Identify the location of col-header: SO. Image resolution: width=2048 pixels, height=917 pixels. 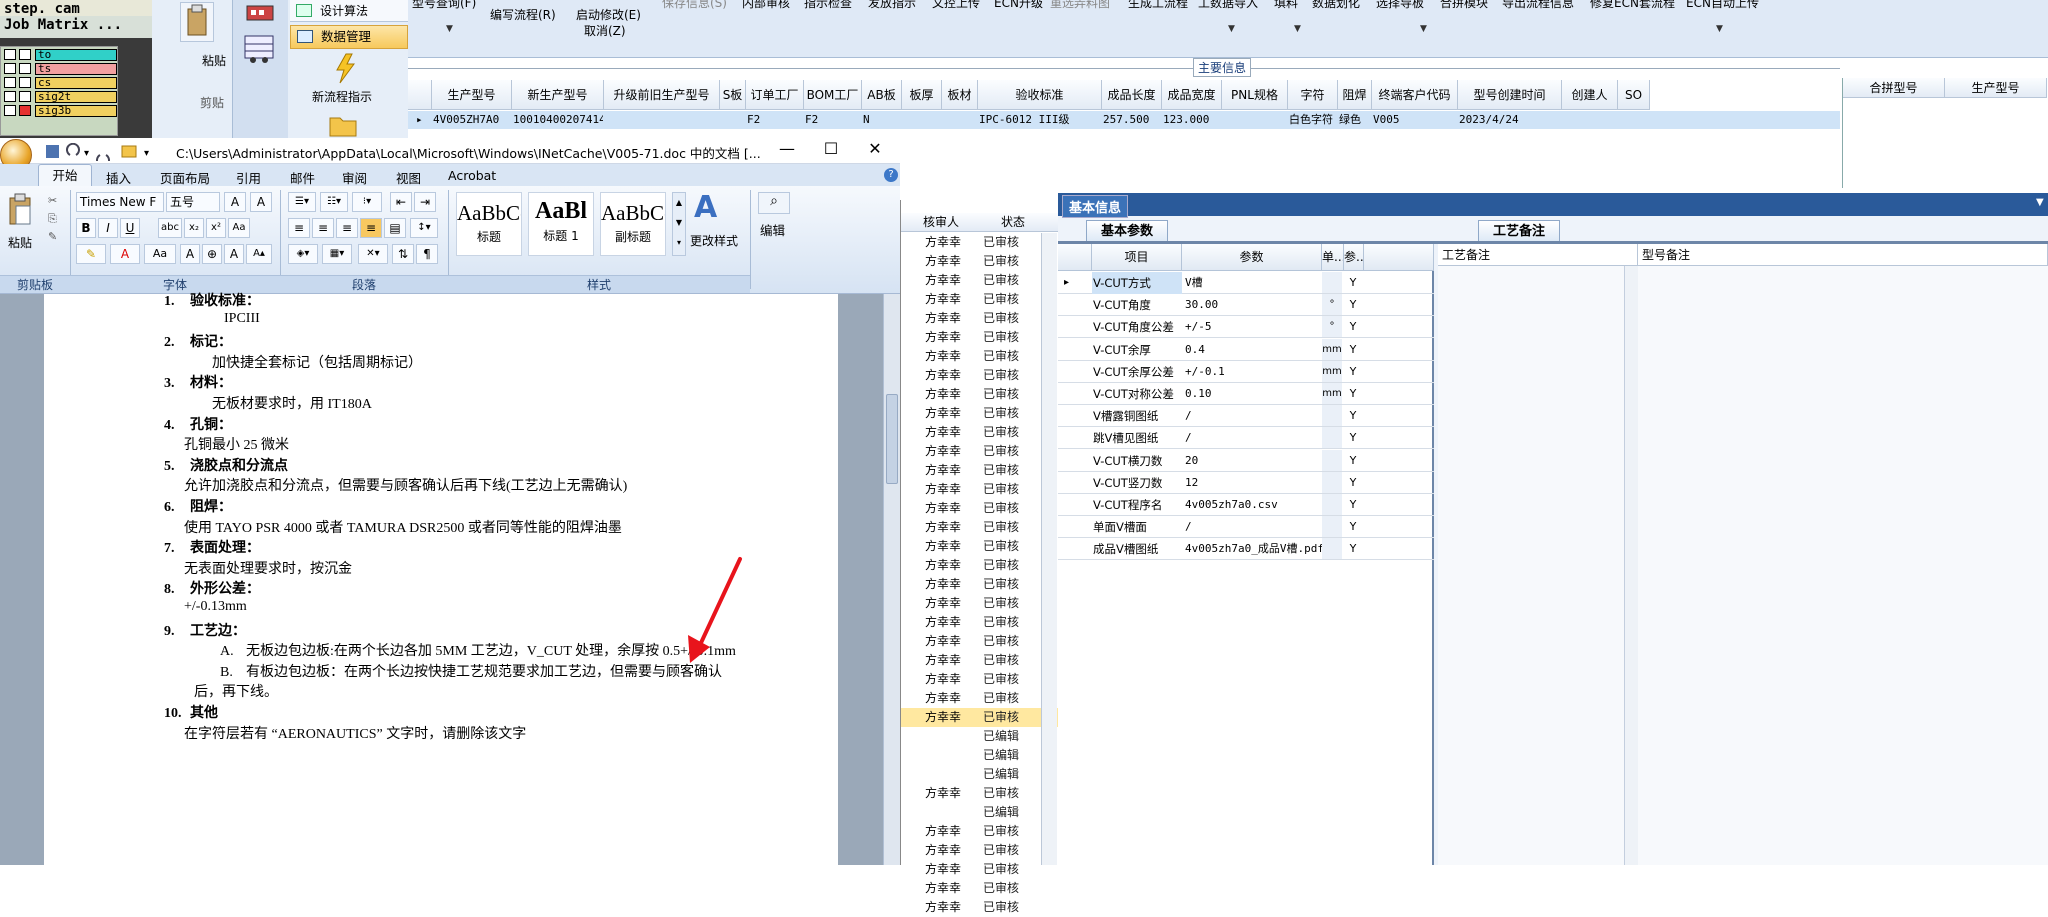
(1634, 95).